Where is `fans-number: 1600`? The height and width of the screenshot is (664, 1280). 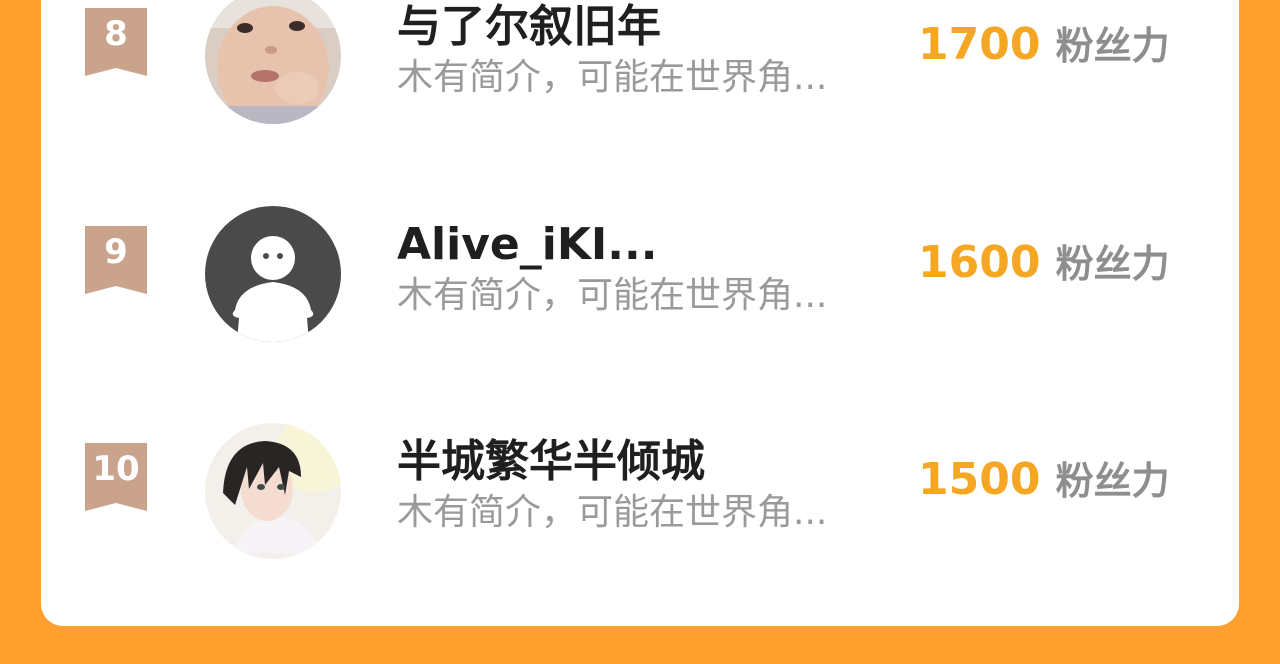 fans-number: 1600 is located at coordinates (979, 262).